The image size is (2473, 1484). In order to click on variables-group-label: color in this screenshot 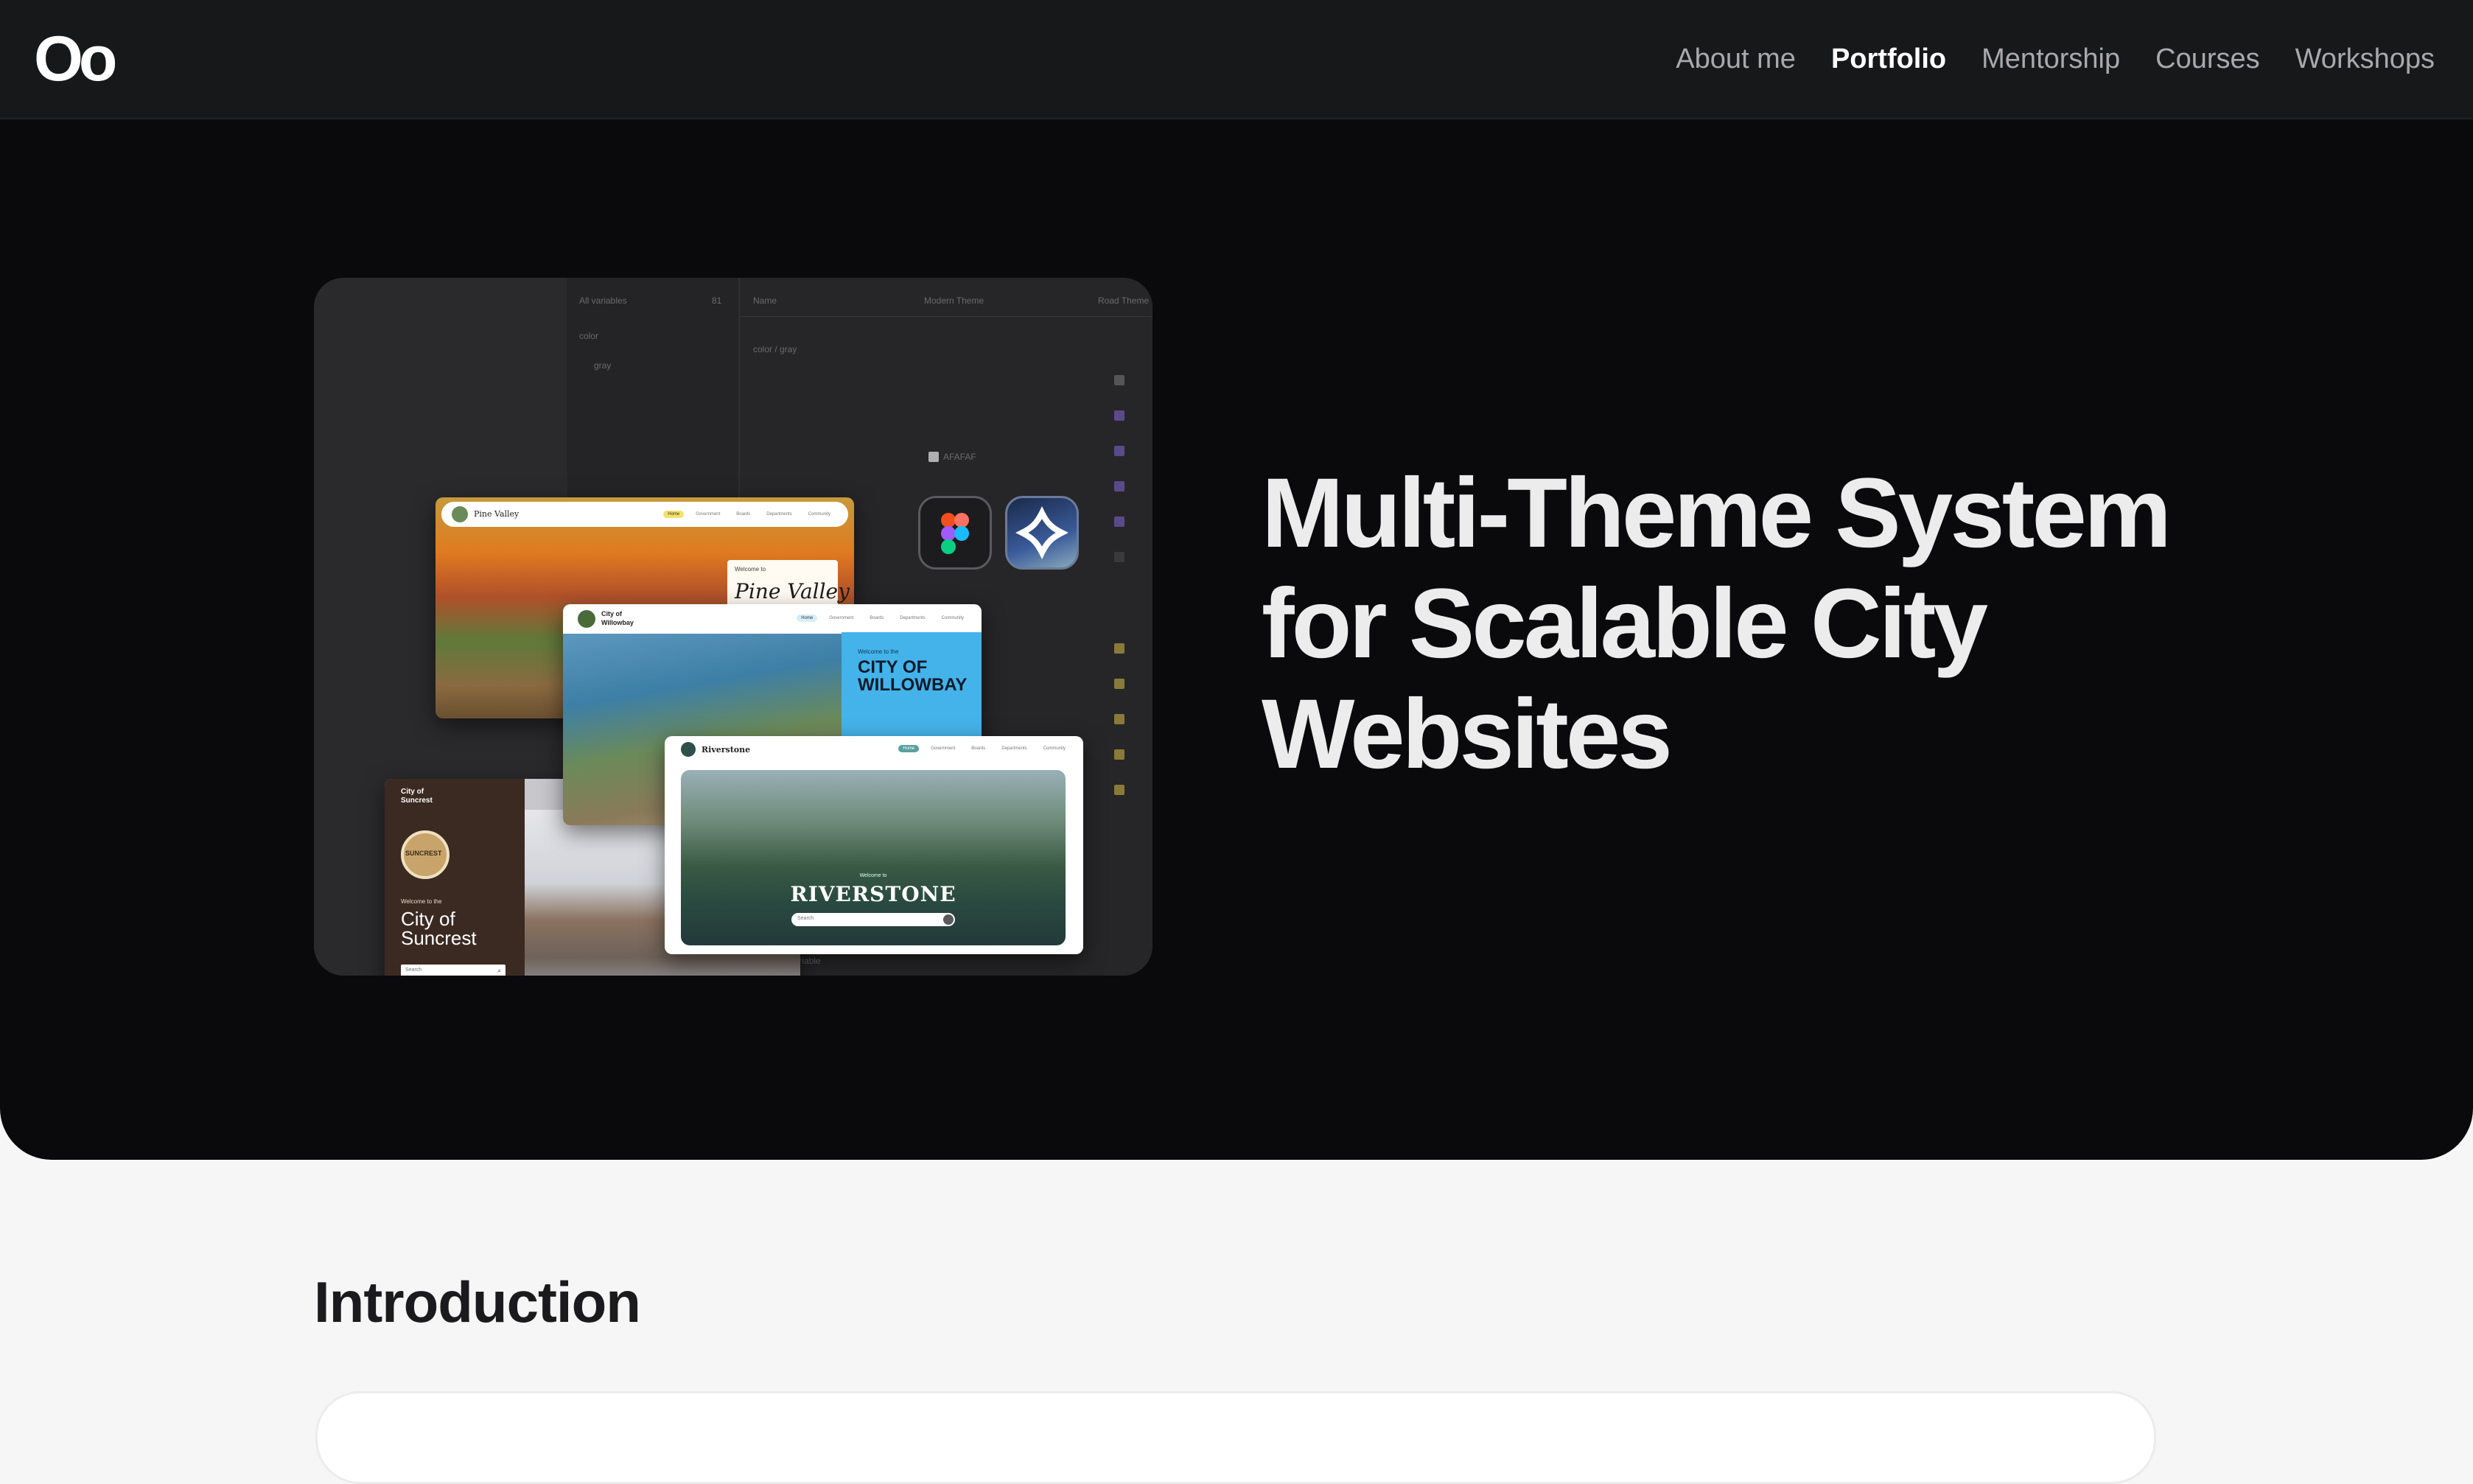, I will do `click(589, 336)`.